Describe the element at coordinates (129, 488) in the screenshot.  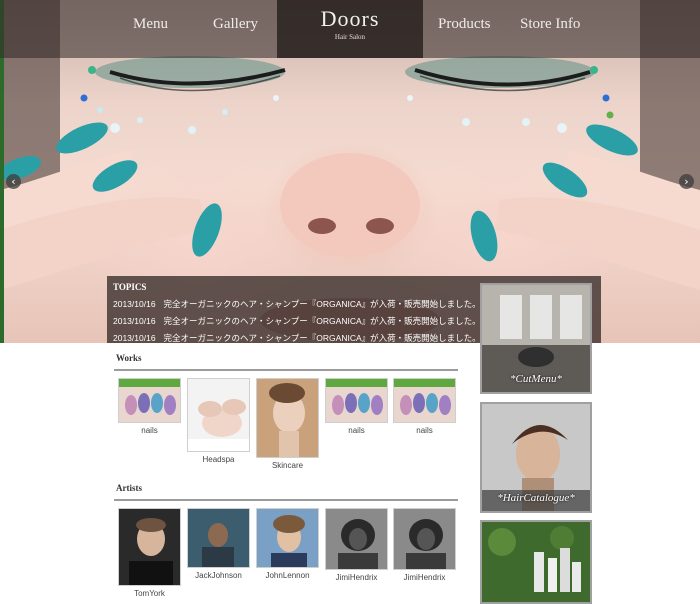
I see `artists-heading: Artists` at that location.